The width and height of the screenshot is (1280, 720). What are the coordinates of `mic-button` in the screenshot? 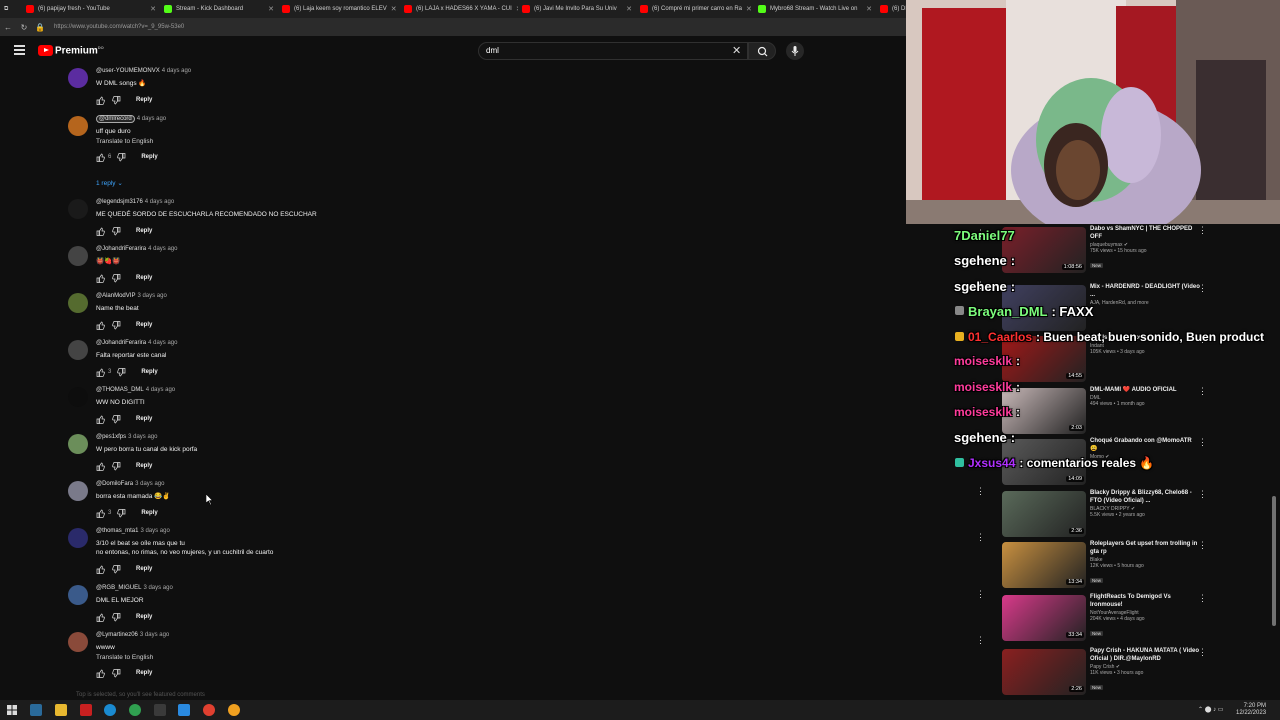 It's located at (795, 51).